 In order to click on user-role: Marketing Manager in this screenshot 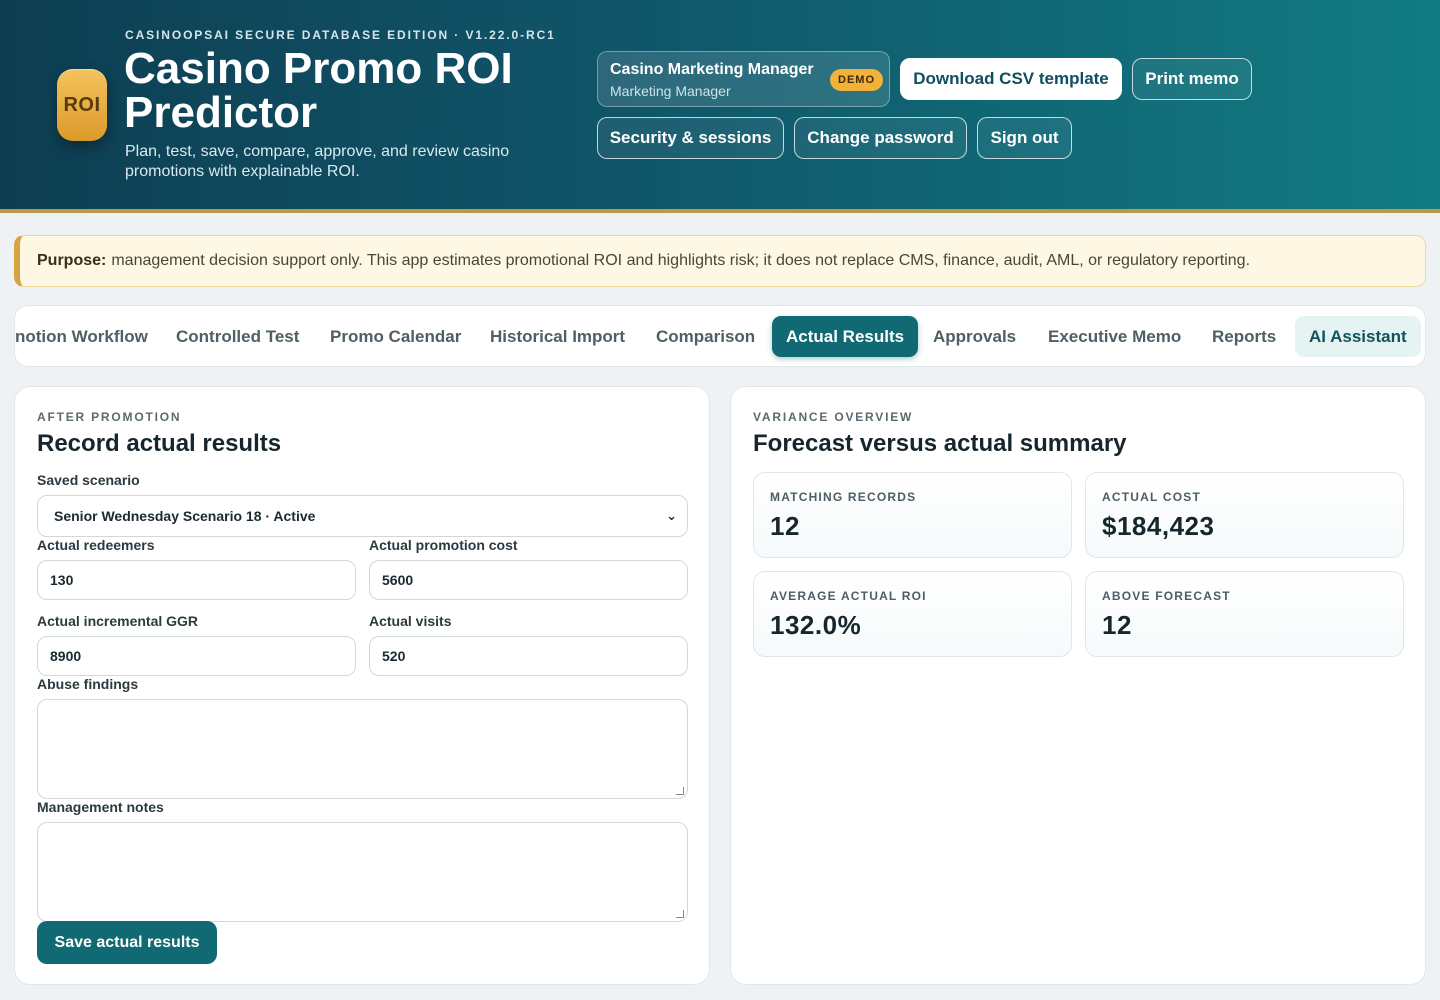, I will do `click(670, 91)`.